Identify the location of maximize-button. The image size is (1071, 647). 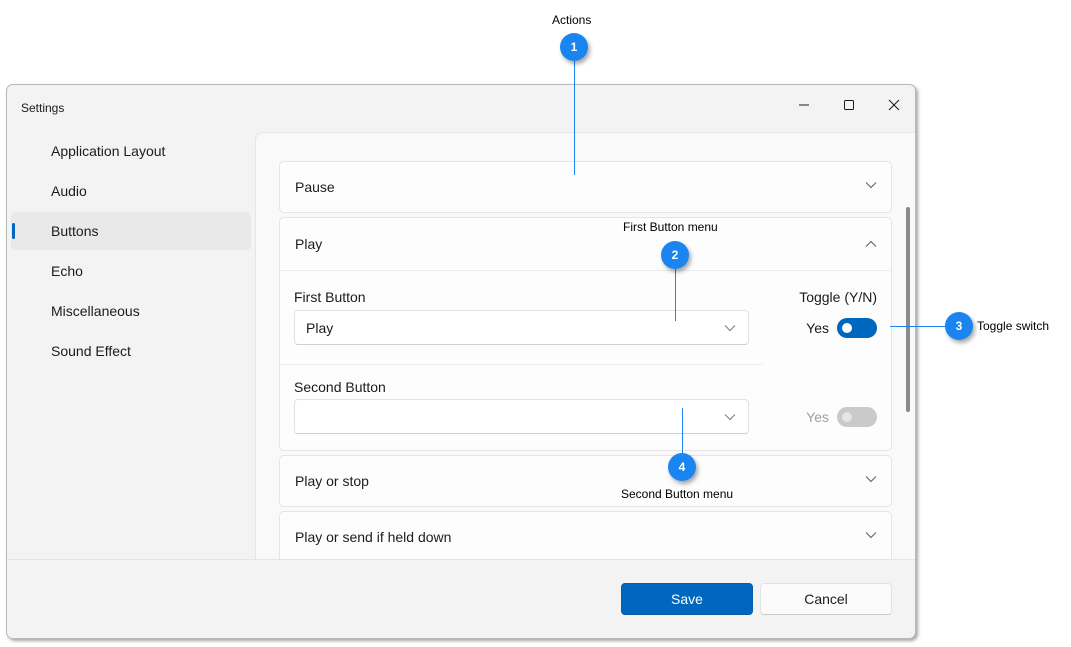
(849, 105).